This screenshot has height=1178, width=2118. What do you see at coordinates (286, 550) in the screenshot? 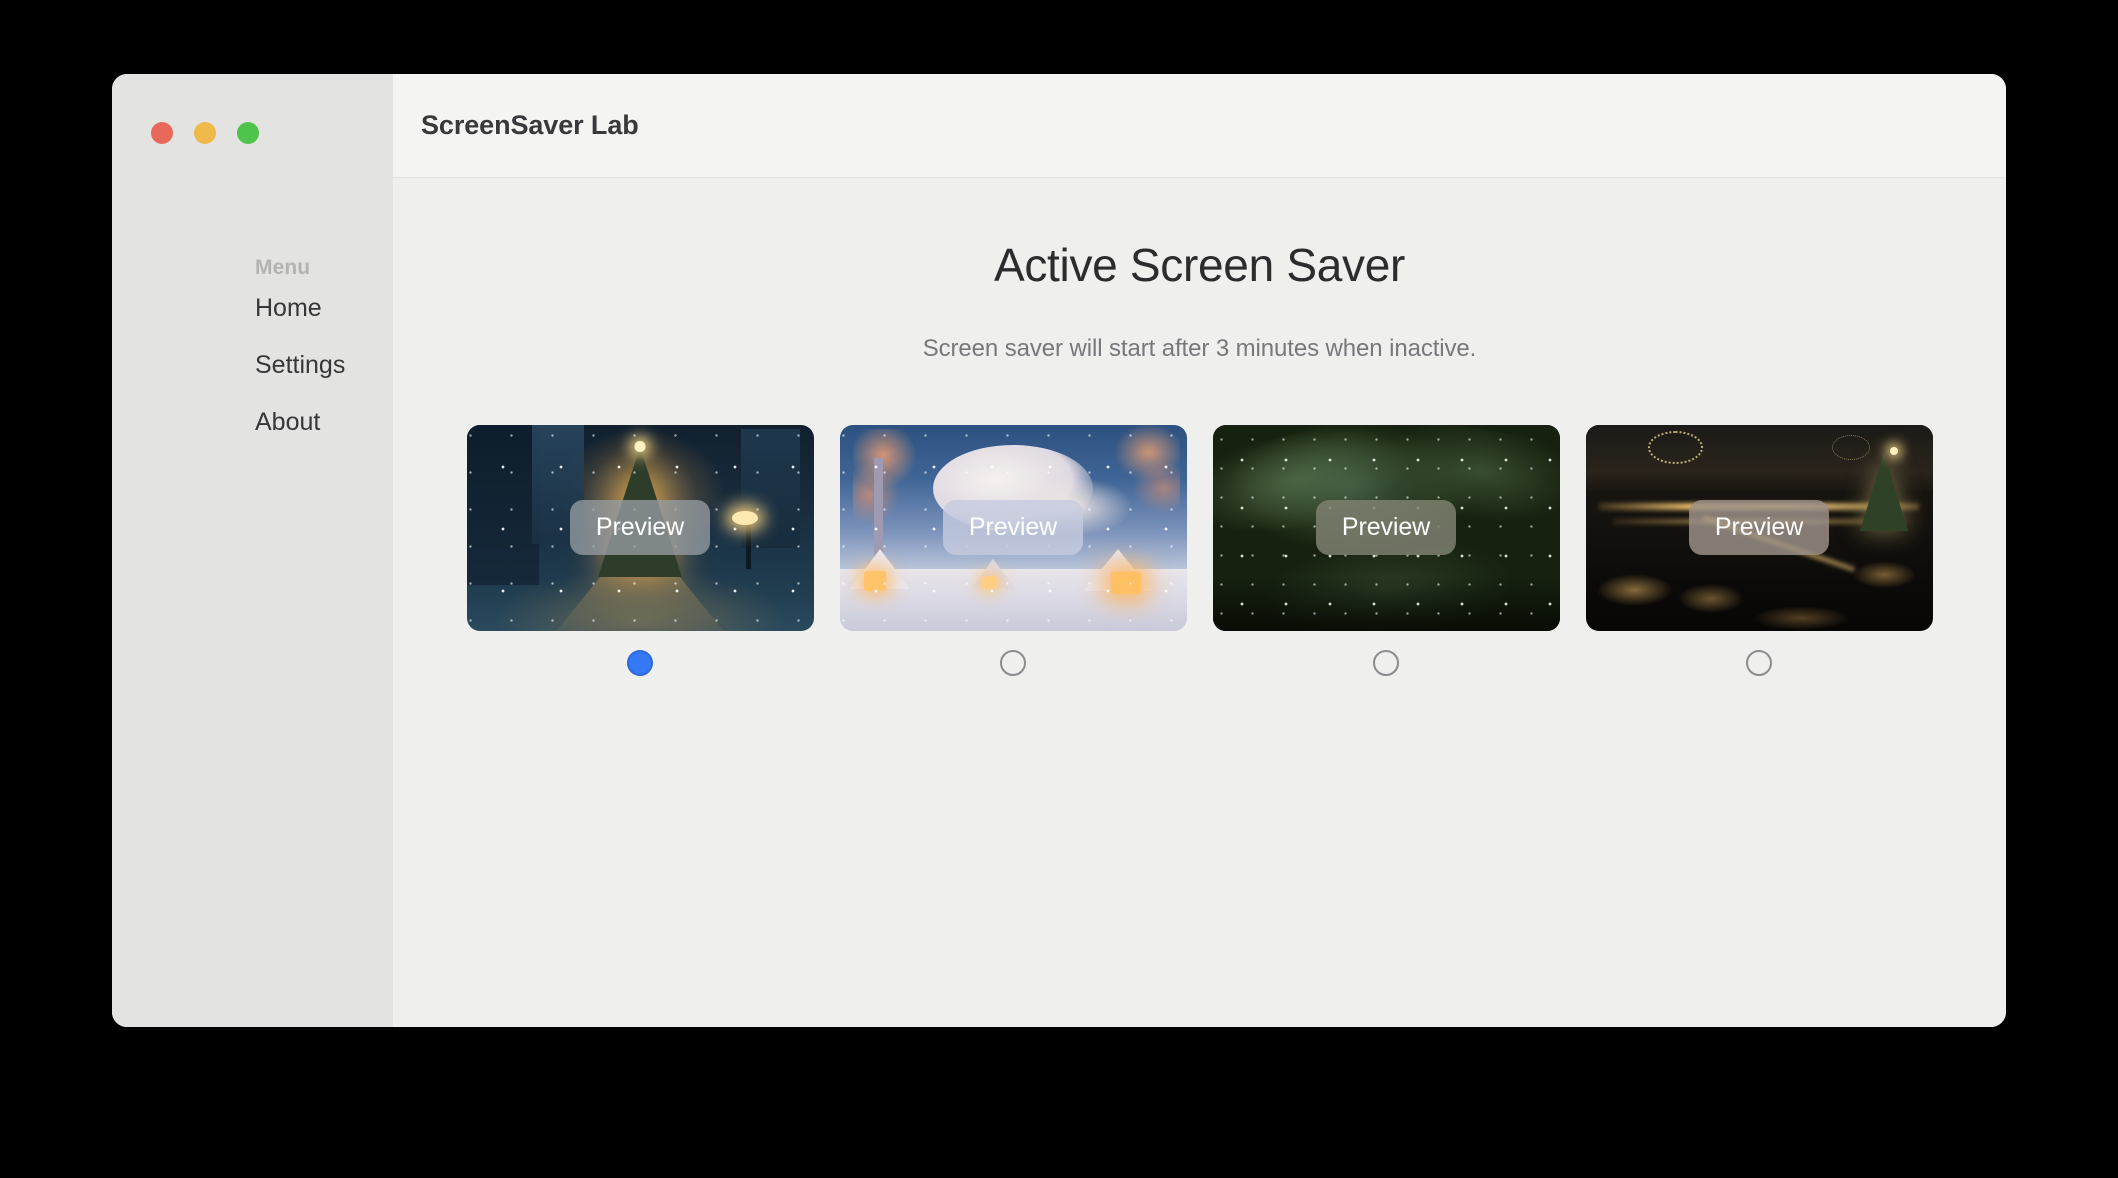
I see `sidebar: Menu Home Settings About` at bounding box center [286, 550].